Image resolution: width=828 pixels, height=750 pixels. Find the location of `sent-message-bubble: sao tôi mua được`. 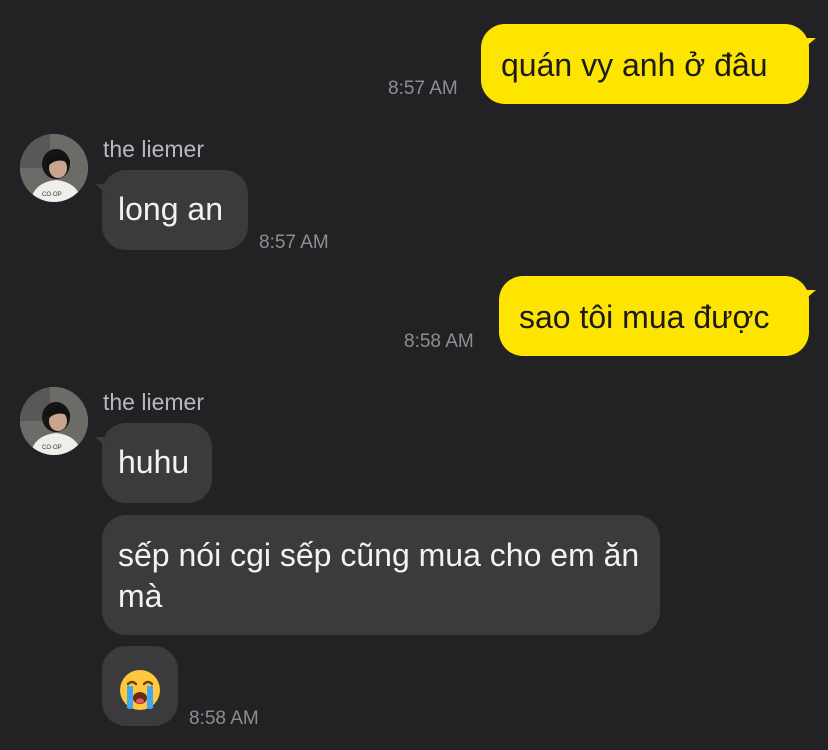

sent-message-bubble: sao tôi mua được is located at coordinates (657, 316).